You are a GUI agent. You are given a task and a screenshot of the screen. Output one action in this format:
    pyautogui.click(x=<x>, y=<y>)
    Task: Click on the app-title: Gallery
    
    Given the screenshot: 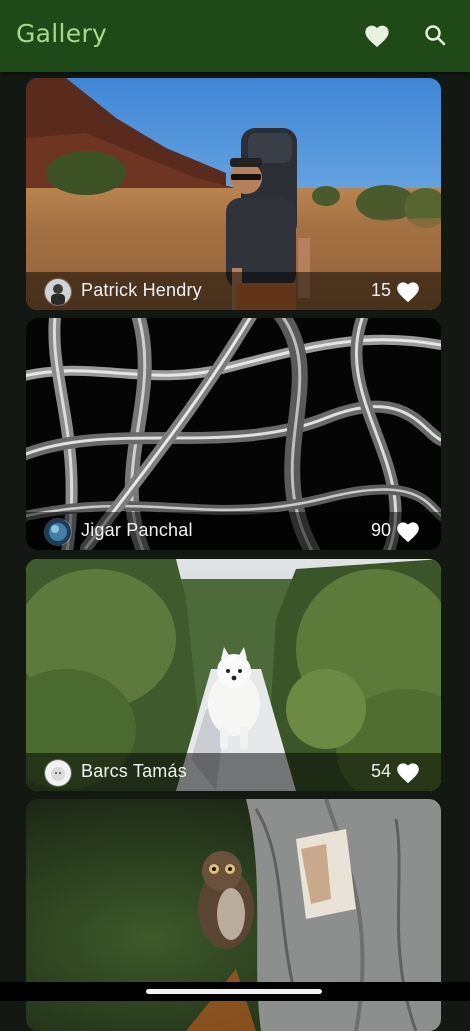 What is the action you would take?
    pyautogui.click(x=62, y=33)
    